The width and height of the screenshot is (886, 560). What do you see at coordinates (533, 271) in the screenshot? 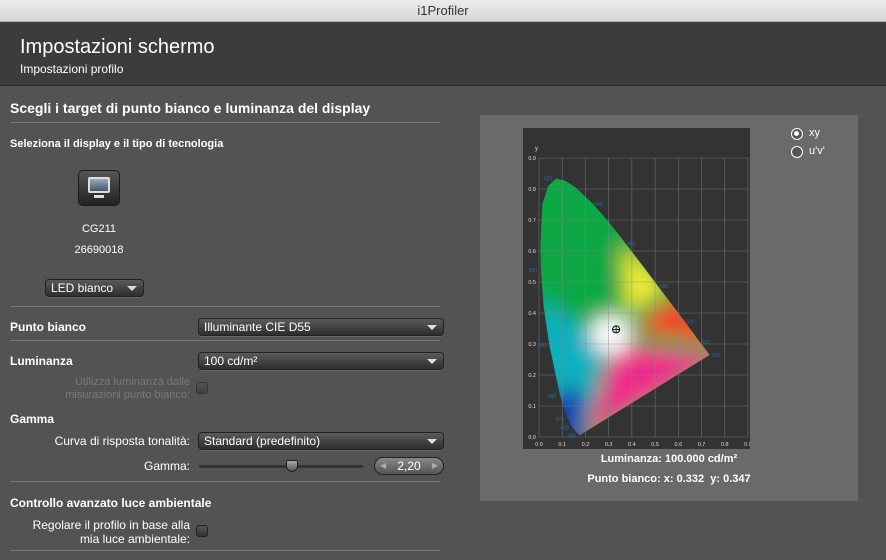
I see `wavelength-label: 500` at bounding box center [533, 271].